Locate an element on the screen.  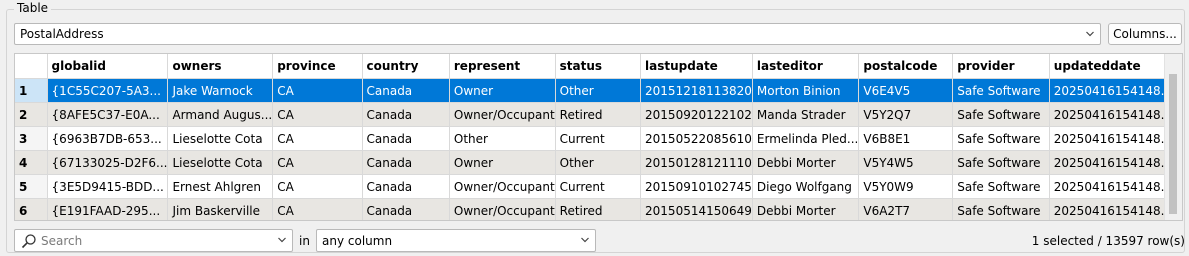
cell-postalcode: V5Y2Q7 is located at coordinates (906, 114).